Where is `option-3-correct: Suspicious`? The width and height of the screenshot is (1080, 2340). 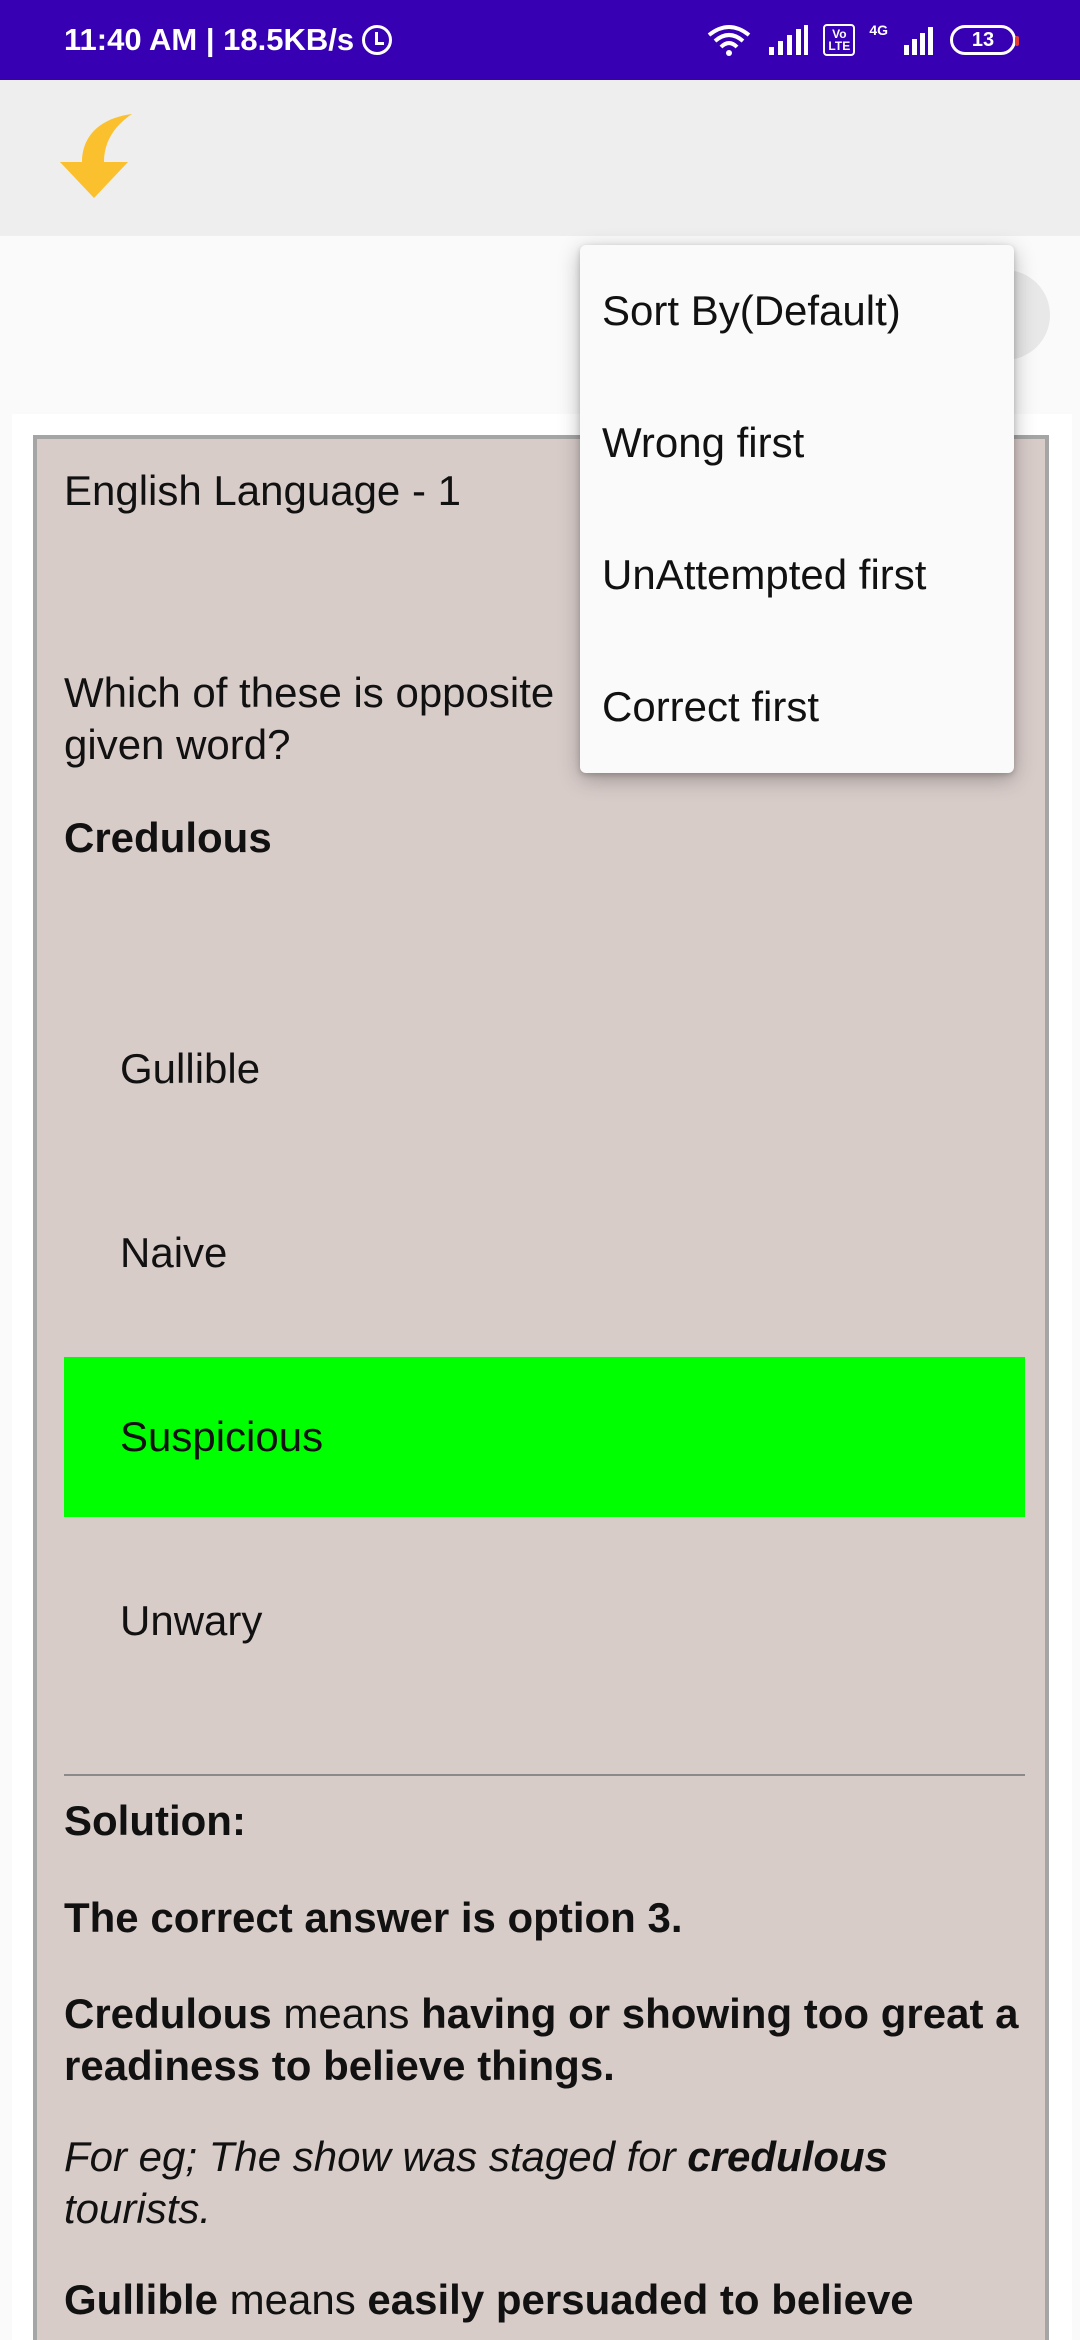
option-3-correct: Suspicious is located at coordinates (544, 1437).